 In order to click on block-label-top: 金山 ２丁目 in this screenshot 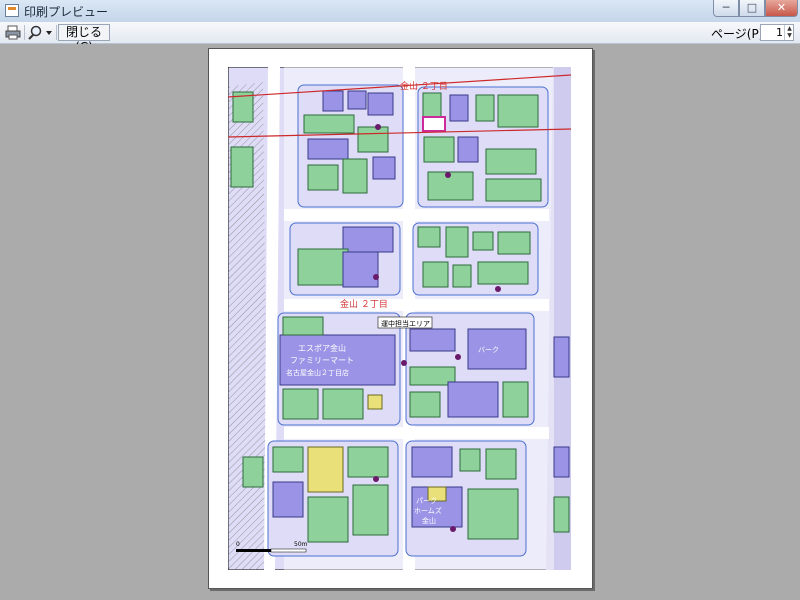, I will do `click(424, 86)`.